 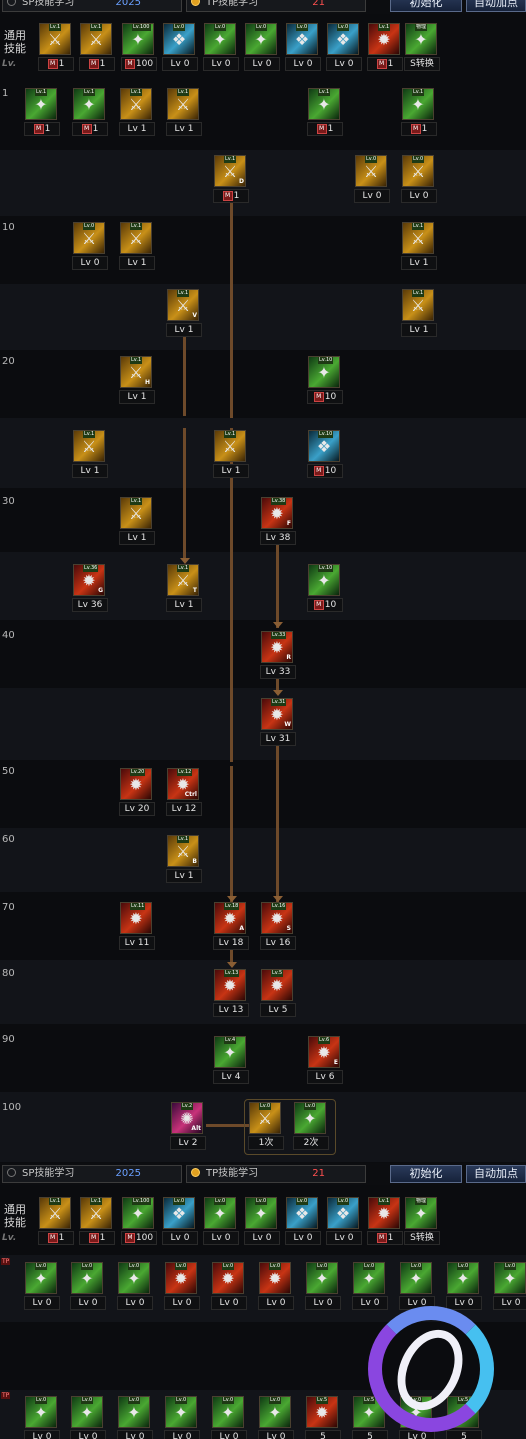 I want to click on strike-icon: ⚔ Lv.1, so click(x=136, y=104).